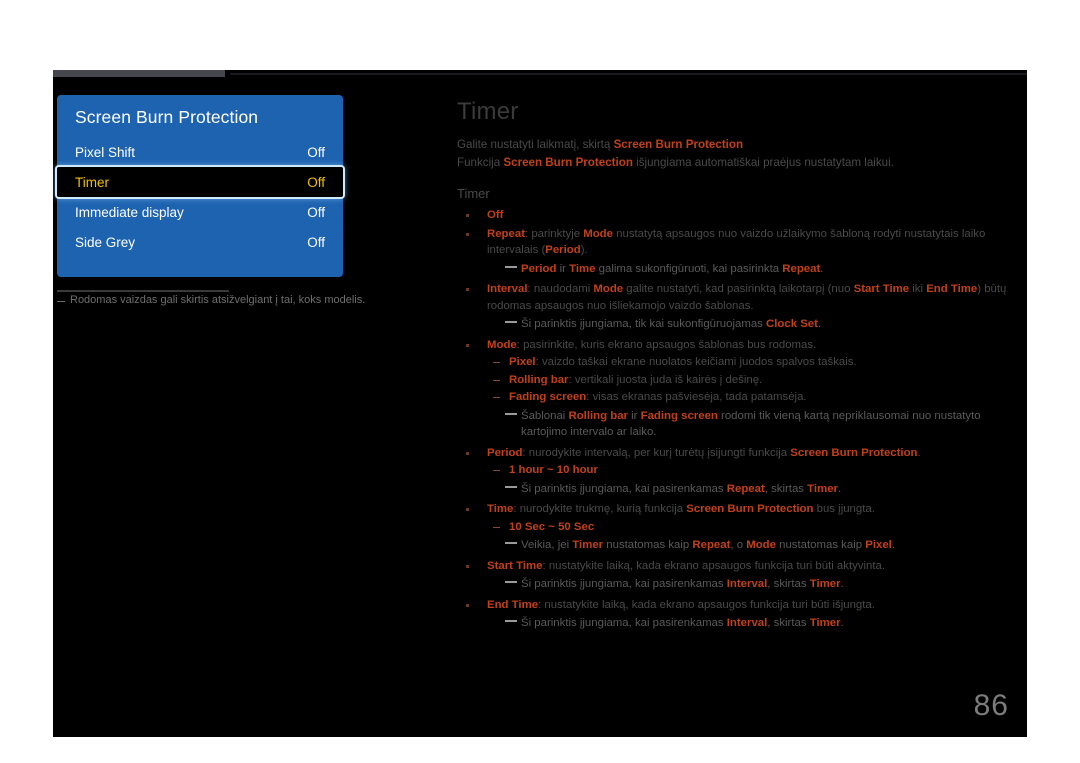 The height and width of the screenshot is (763, 1080). Describe the element at coordinates (200, 212) in the screenshot. I see `osd-item-immediate-display: Immediate display Off` at that location.